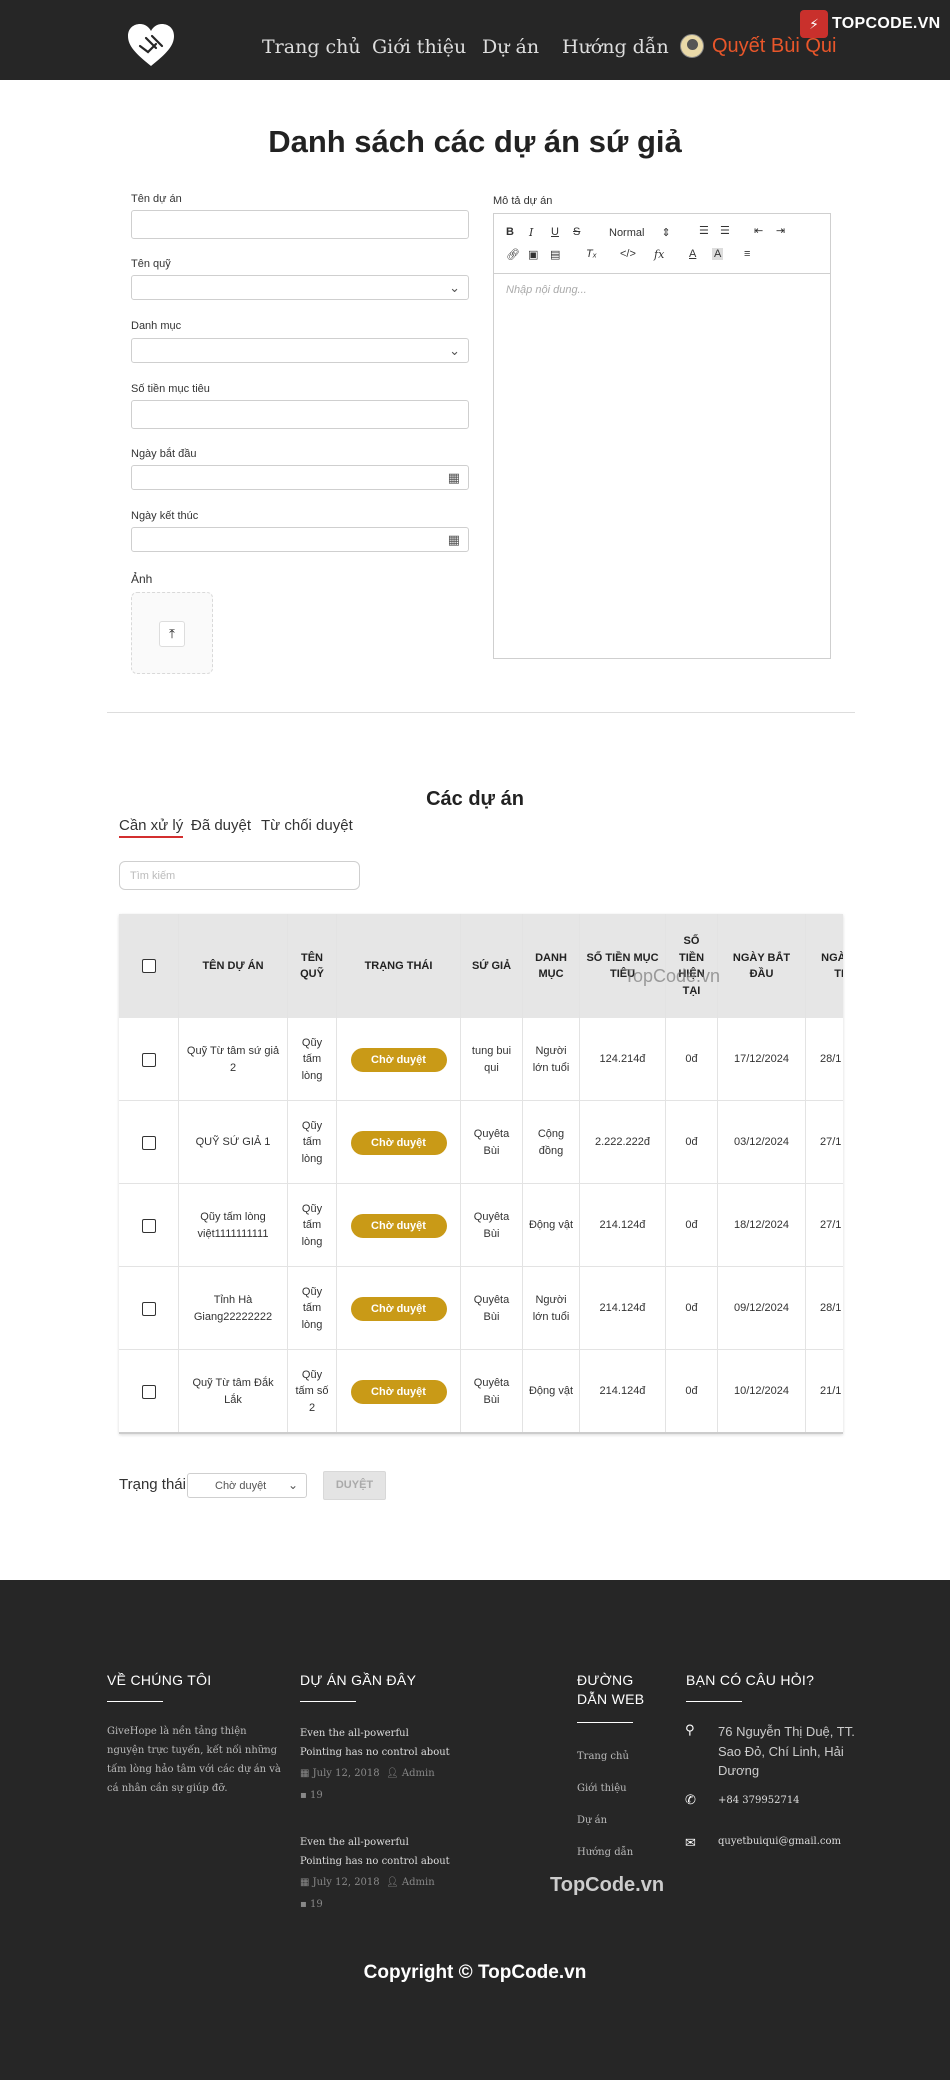  Describe the element at coordinates (690, 1799) in the screenshot. I see `phone-icon: ✆` at that location.